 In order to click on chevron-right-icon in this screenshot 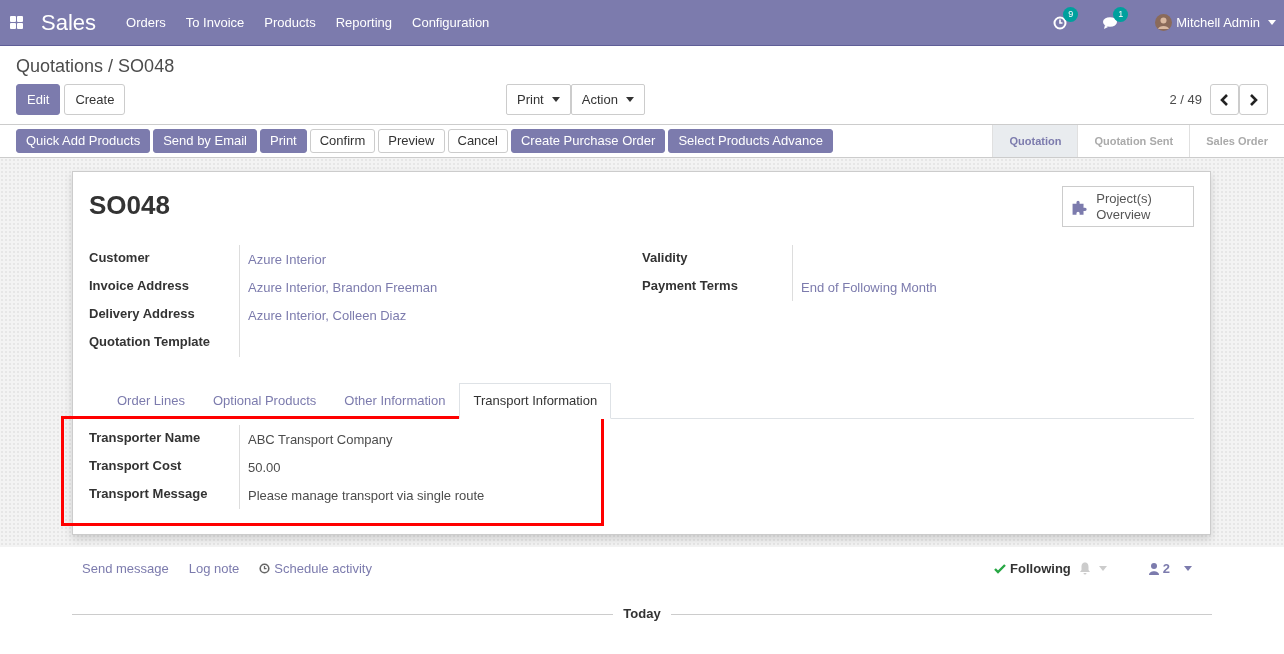, I will do `click(1253, 100)`.